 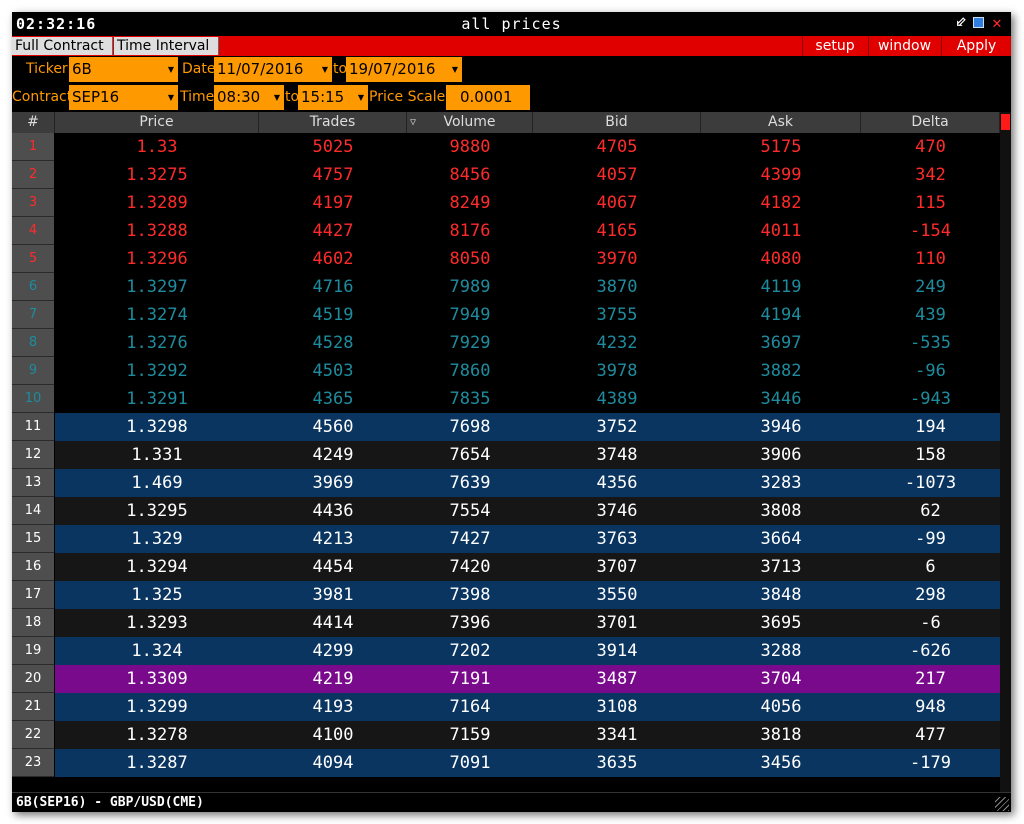 What do you see at coordinates (1005, 122) in the screenshot?
I see `scrollbar-thumb` at bounding box center [1005, 122].